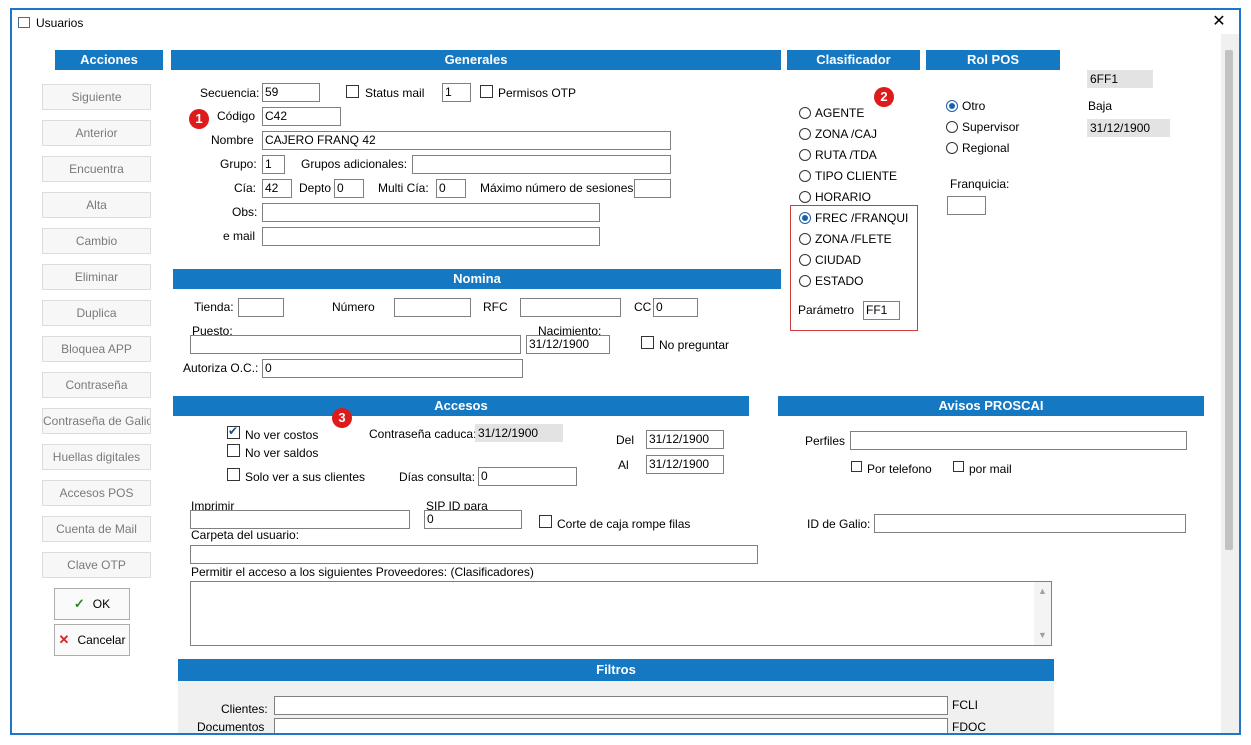 The image size is (1251, 745). I want to click on cia-input: 42, so click(277, 188).